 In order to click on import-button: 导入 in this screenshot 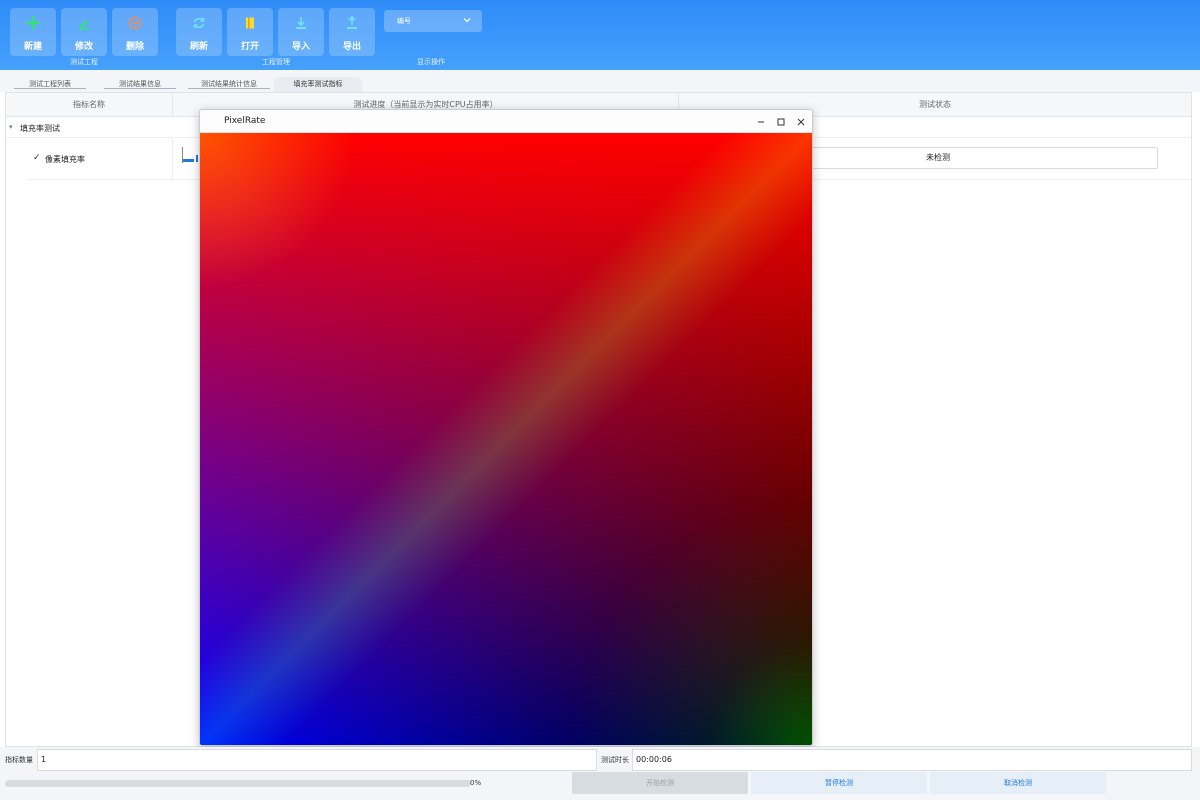, I will do `click(301, 32)`.